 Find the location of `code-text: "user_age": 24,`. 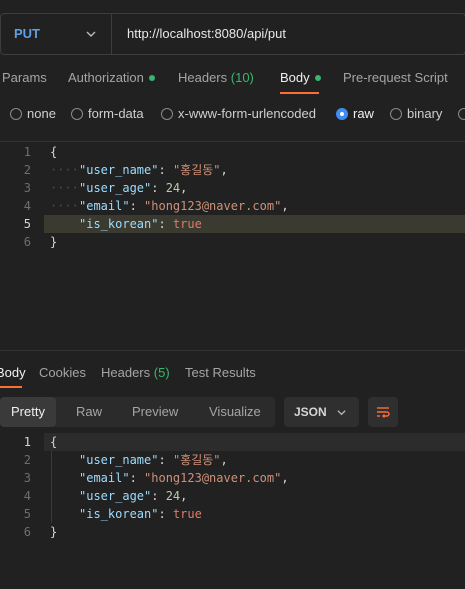

code-text: "user_age": 24, is located at coordinates (133, 496).